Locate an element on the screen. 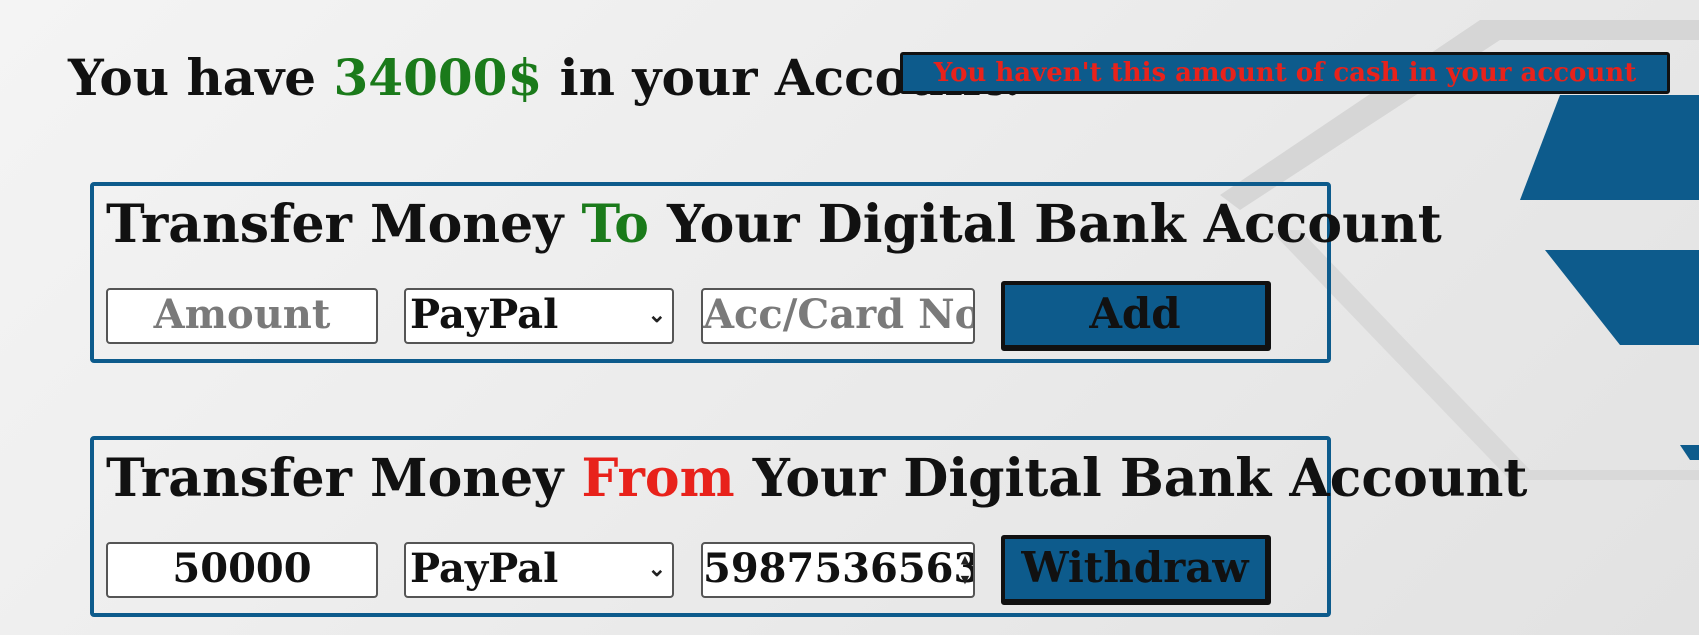 This screenshot has height=635, width=1699. deposit-title-keyword: To is located at coordinates (615, 224).